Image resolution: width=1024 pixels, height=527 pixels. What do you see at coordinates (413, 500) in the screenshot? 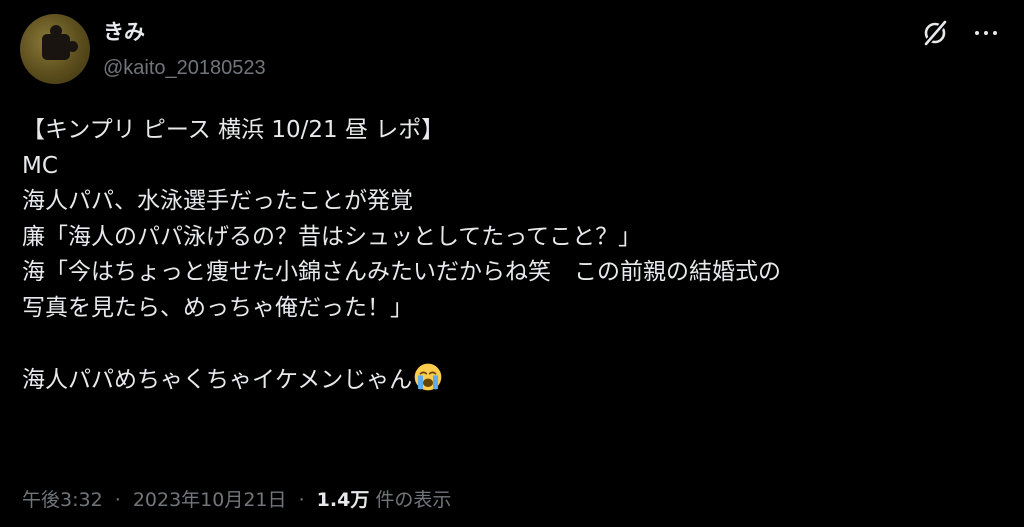
I see `views-label: 件の表示` at bounding box center [413, 500].